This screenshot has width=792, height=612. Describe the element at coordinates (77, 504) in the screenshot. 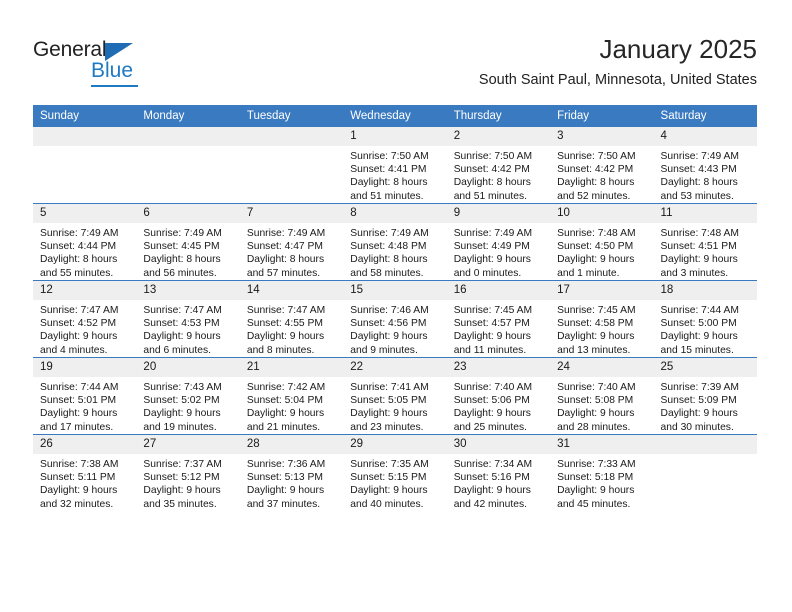

I see `daylight-2-text: and 32 minutes.` at that location.